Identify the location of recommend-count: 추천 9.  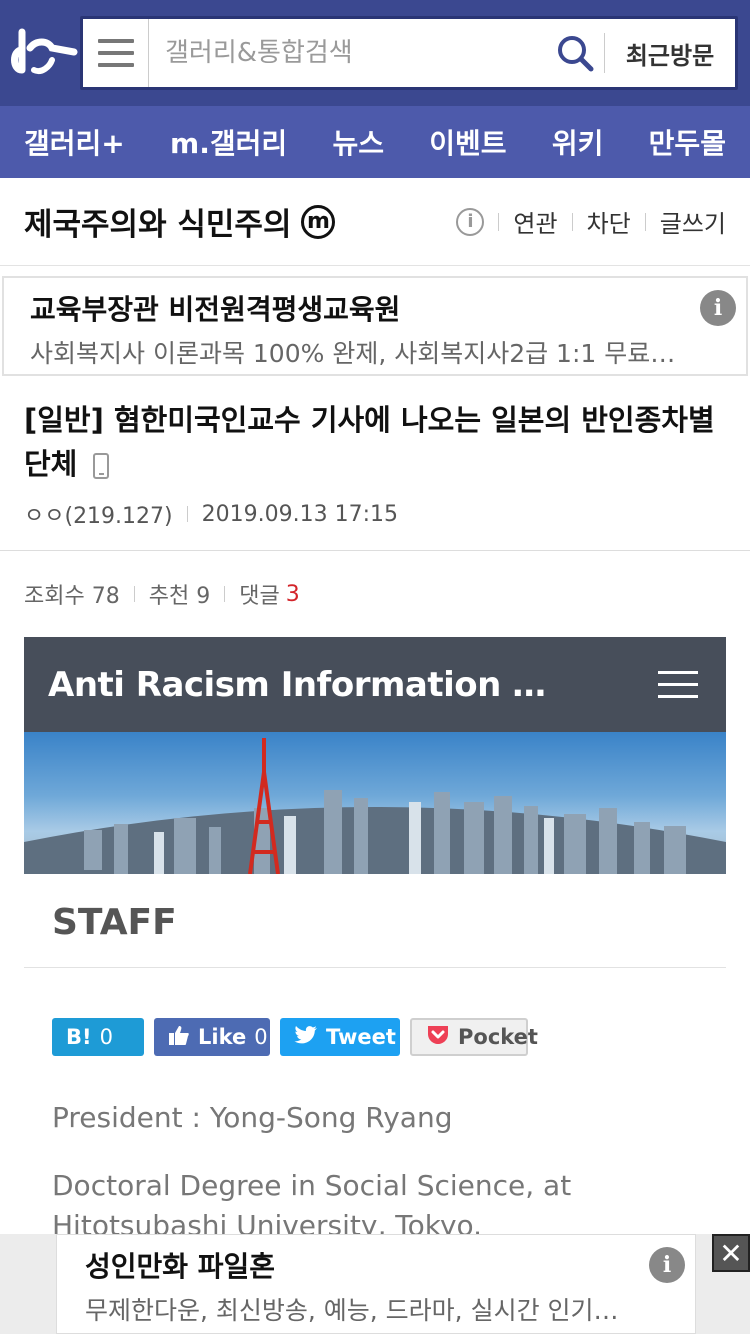
(179, 596).